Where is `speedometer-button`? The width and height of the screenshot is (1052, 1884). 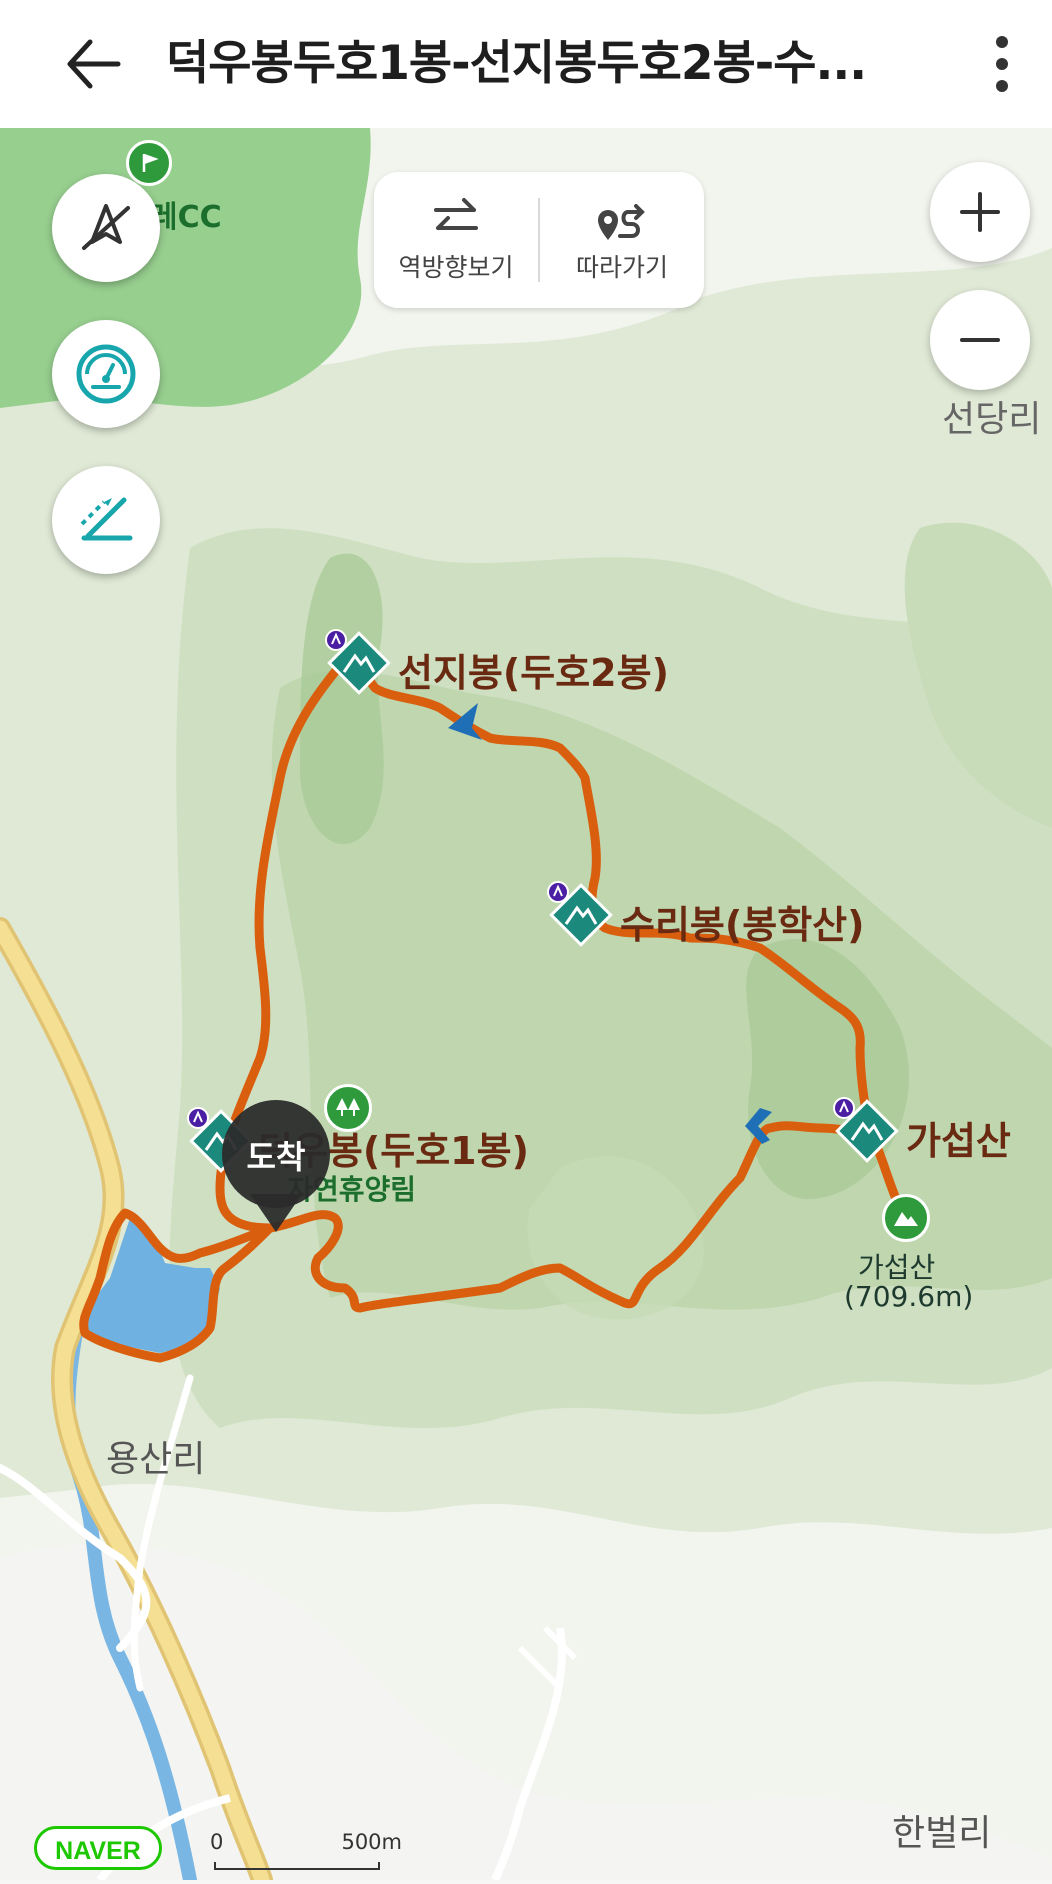
speedometer-button is located at coordinates (106, 374).